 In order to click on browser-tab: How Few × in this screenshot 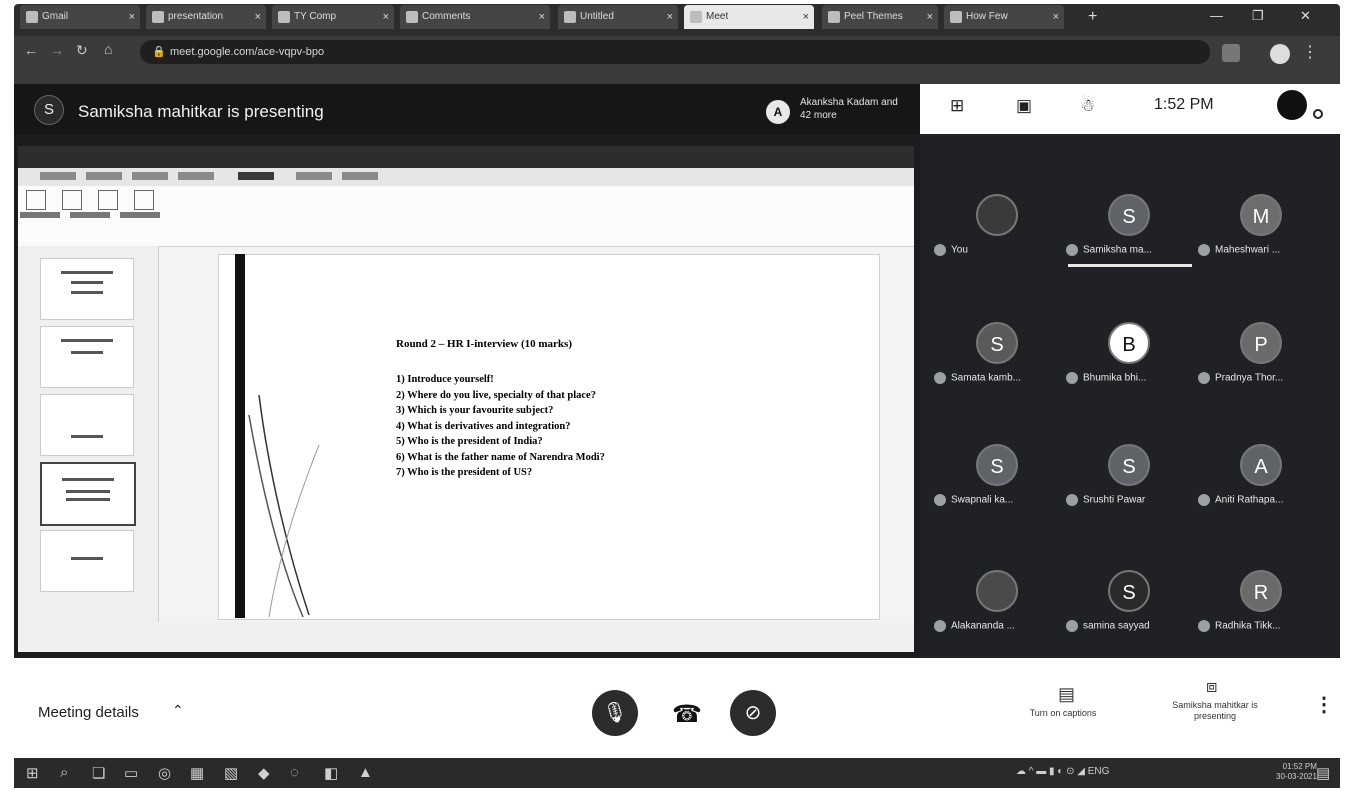, I will do `click(1004, 17)`.